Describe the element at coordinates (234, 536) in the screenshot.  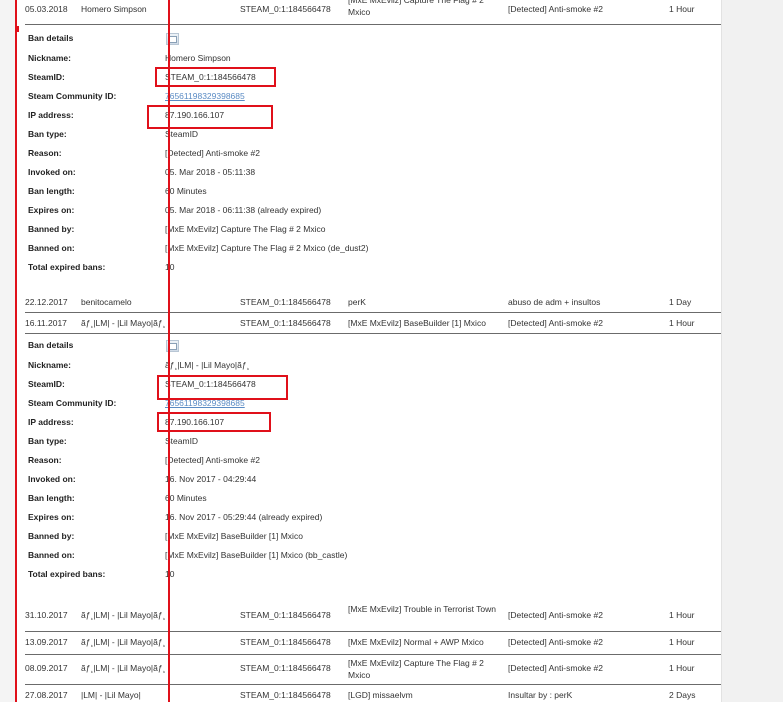
I see `value-banned-by: [MxE MxEvilz] BaseBuilder [1] Mxico` at that location.